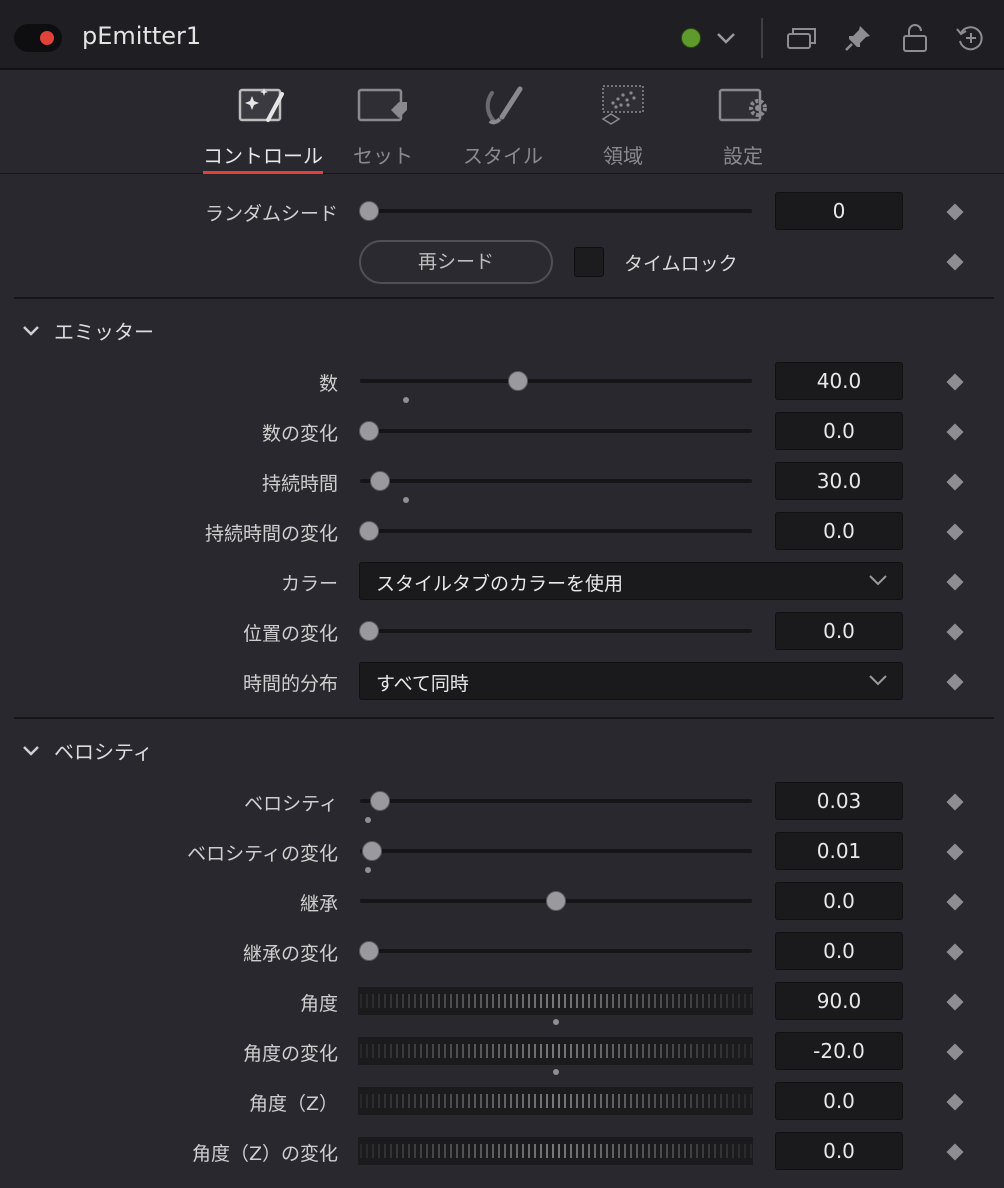 Image resolution: width=1004 pixels, height=1188 pixels. What do you see at coordinates (839, 901) in the screenshot?
I see `inherit-field: 0.0` at bounding box center [839, 901].